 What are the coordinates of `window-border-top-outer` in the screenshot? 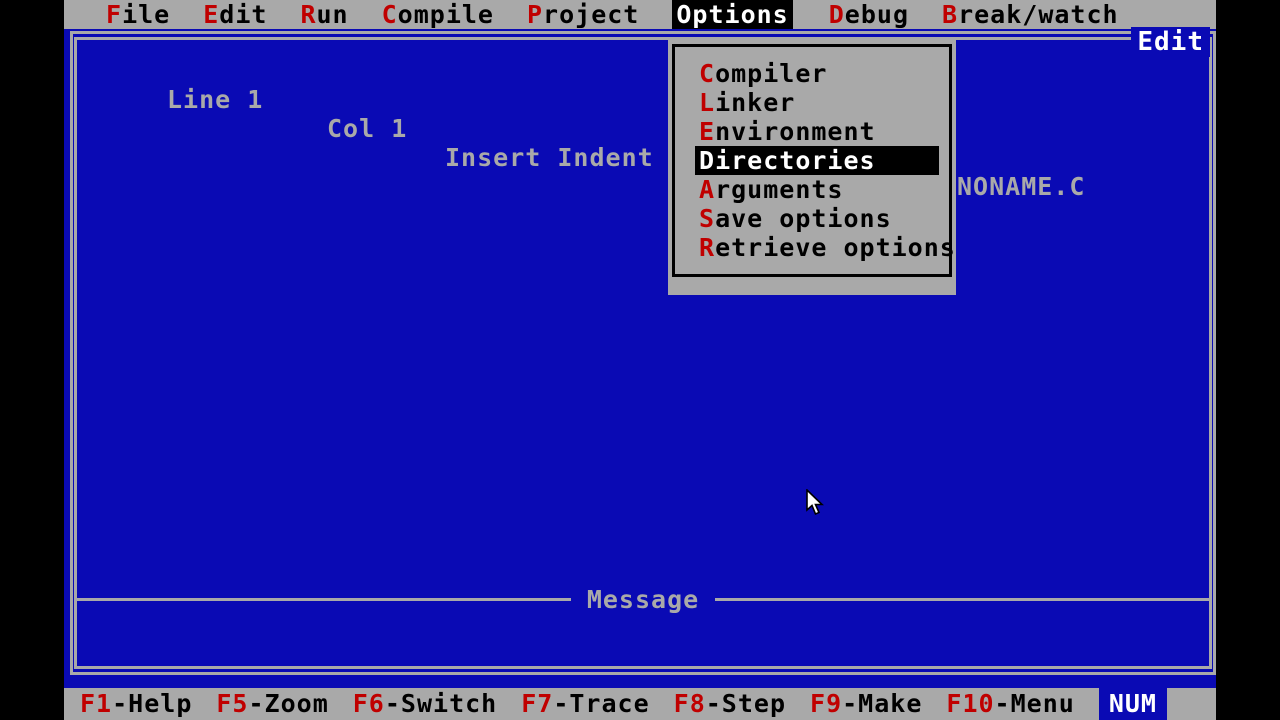 It's located at (643, 32).